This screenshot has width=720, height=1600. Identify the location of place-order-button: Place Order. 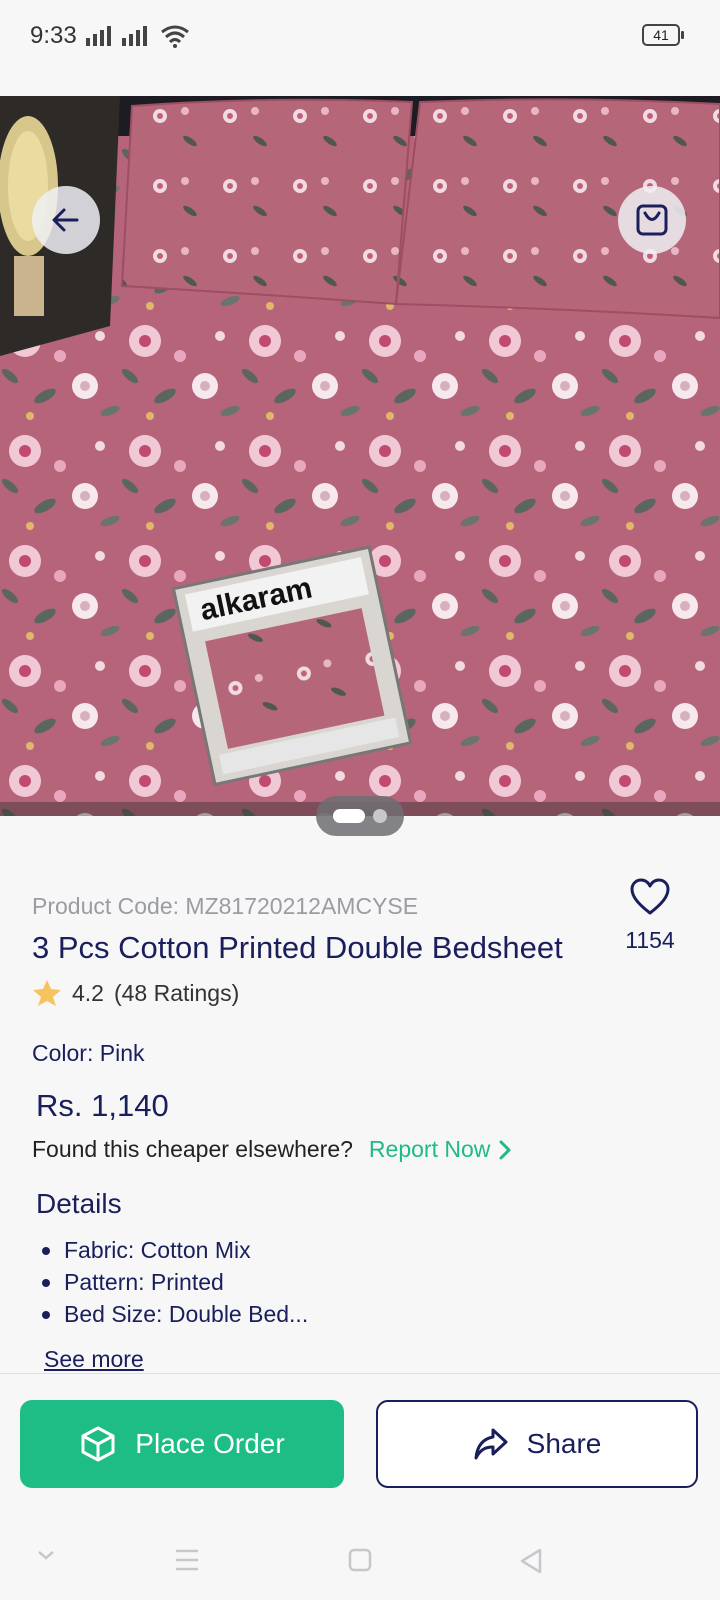
(182, 1444).